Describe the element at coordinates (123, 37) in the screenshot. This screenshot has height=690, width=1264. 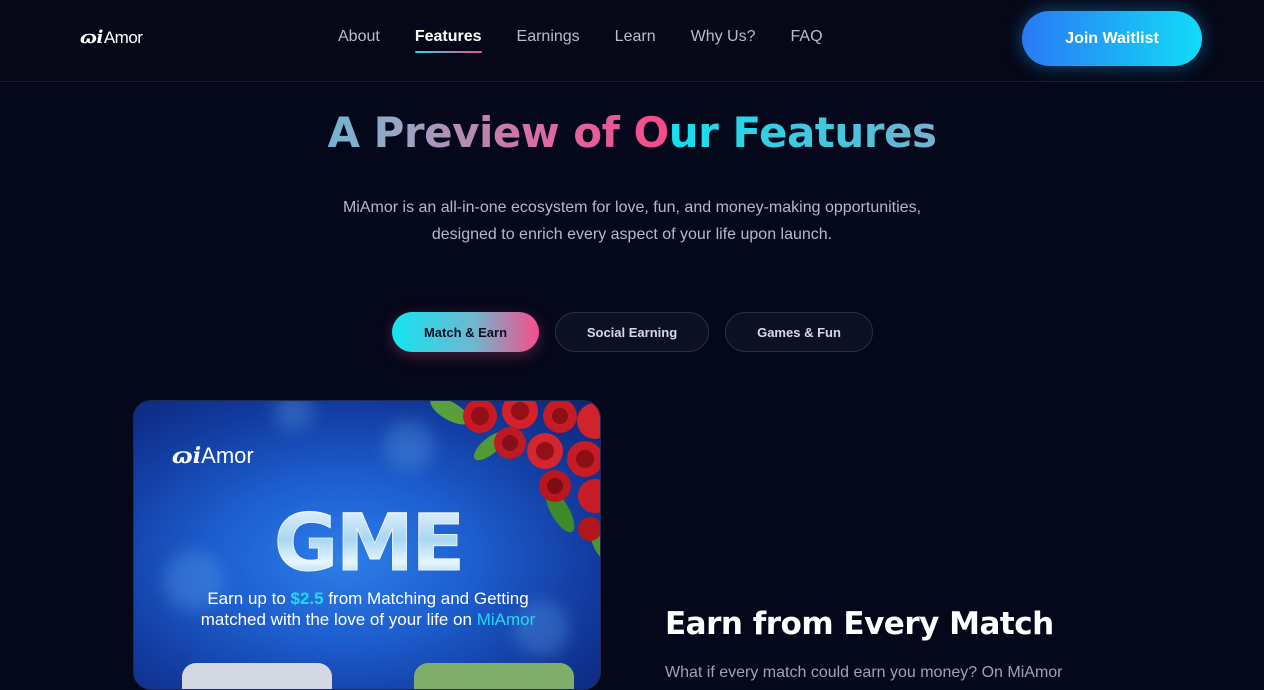
I see `logo-text: Amor` at that location.